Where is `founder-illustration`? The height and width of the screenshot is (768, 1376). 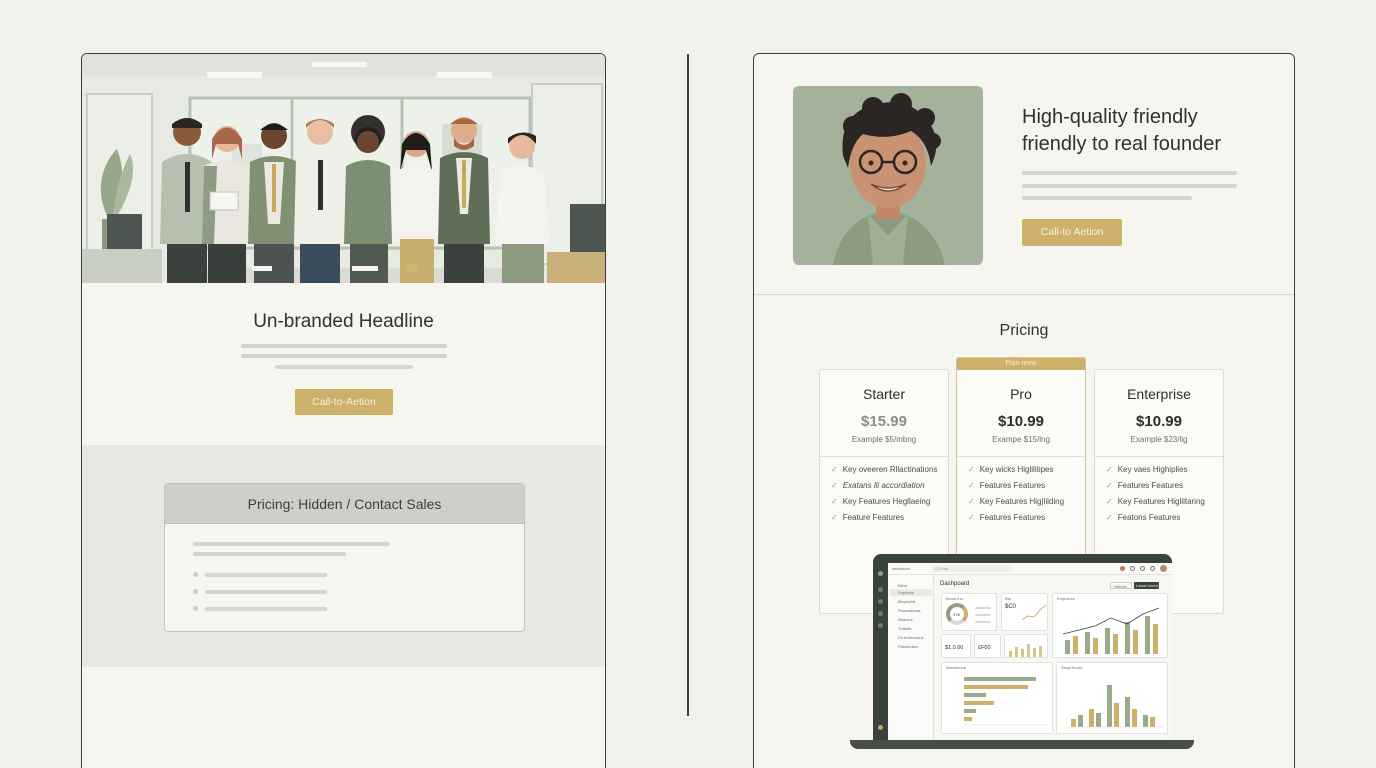
founder-illustration is located at coordinates (888, 175).